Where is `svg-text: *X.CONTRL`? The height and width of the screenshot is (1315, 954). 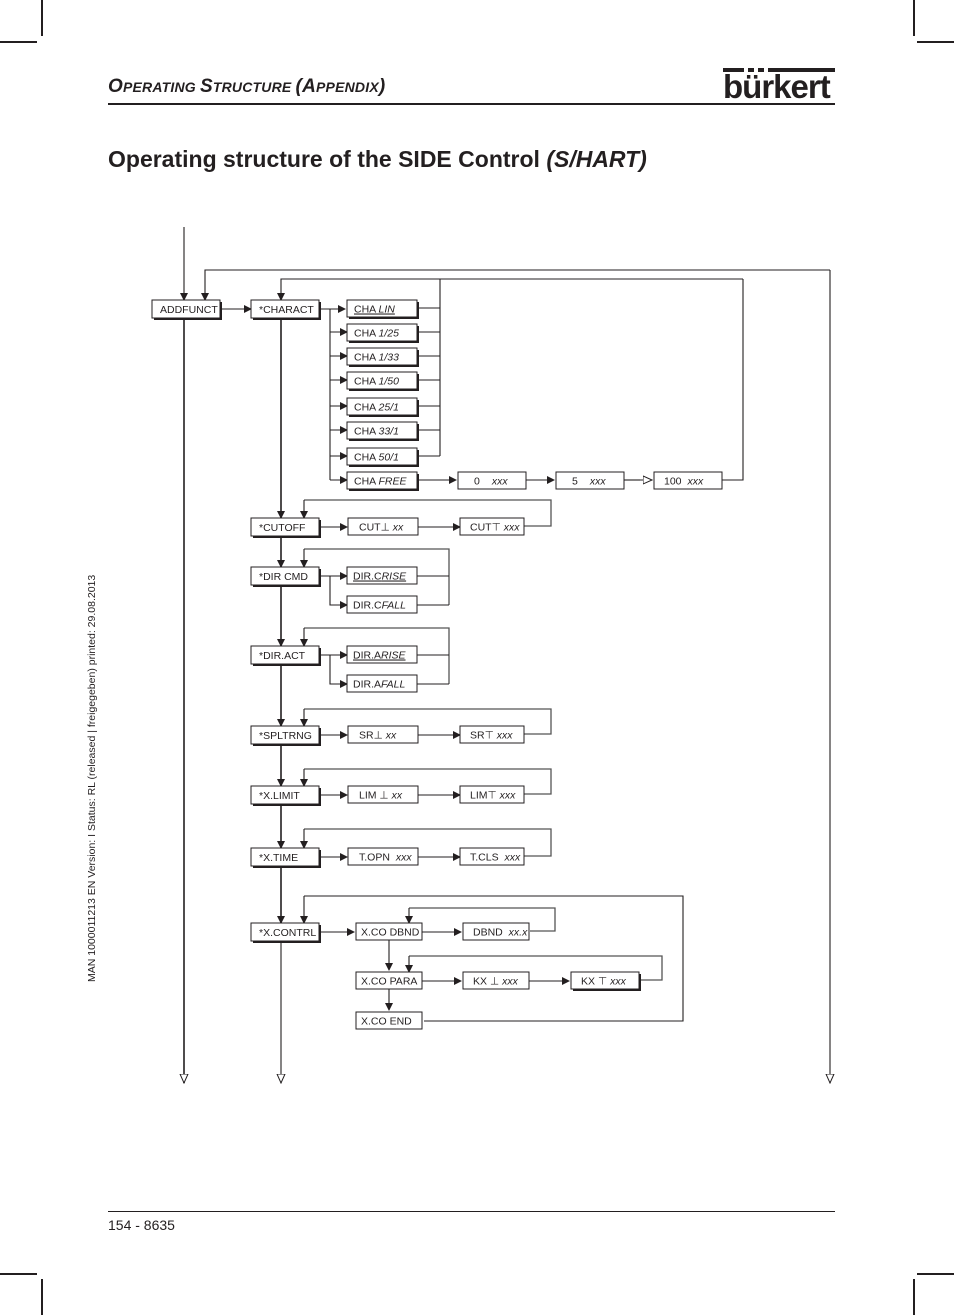 svg-text: *X.CONTRL is located at coordinates (287, 933).